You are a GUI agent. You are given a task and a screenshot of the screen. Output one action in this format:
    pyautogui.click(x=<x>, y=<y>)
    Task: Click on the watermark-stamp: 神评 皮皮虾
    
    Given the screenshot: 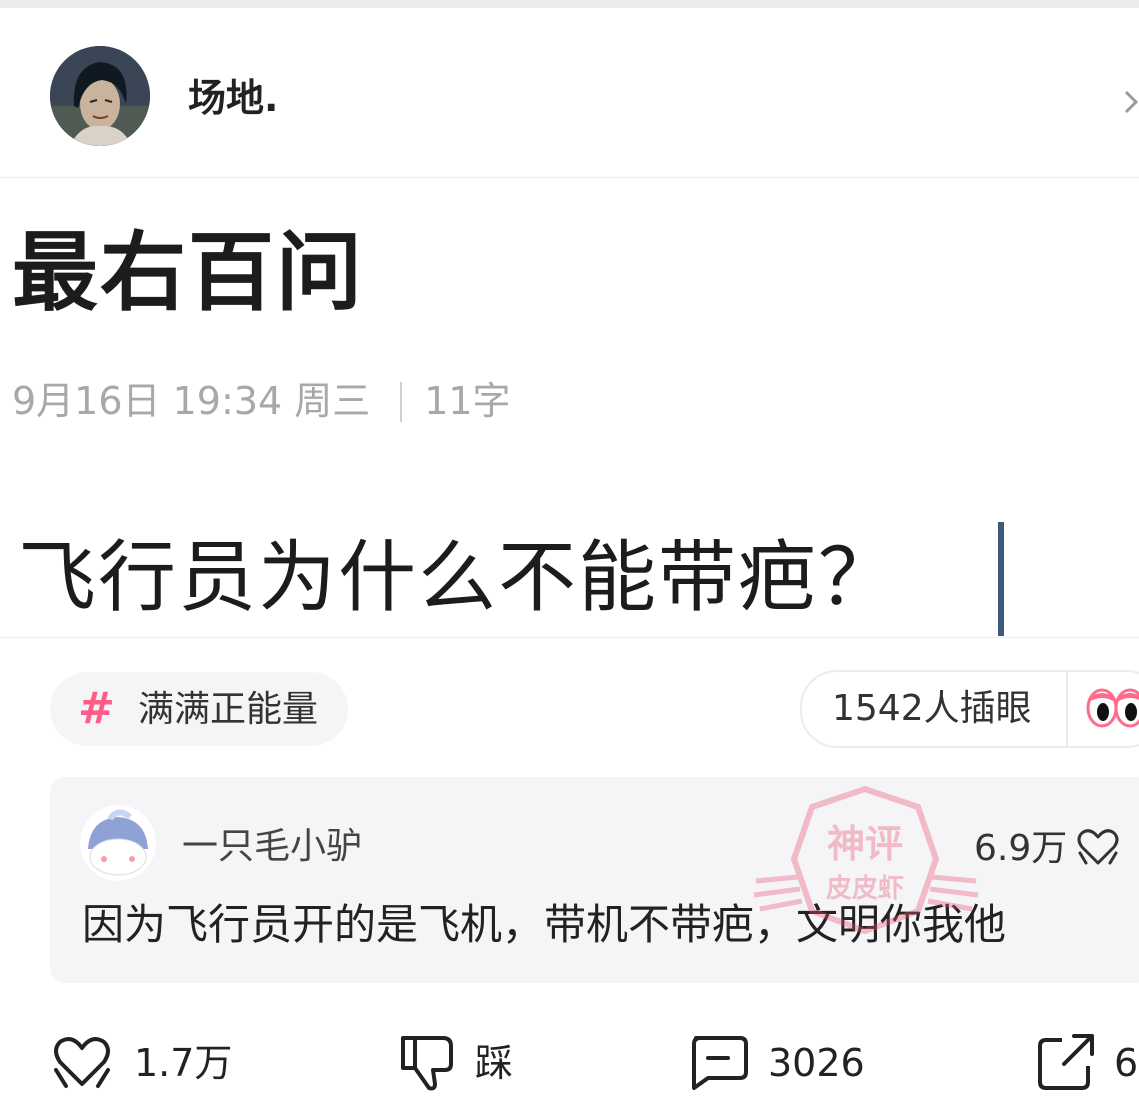 What is the action you would take?
    pyautogui.click(x=866, y=860)
    